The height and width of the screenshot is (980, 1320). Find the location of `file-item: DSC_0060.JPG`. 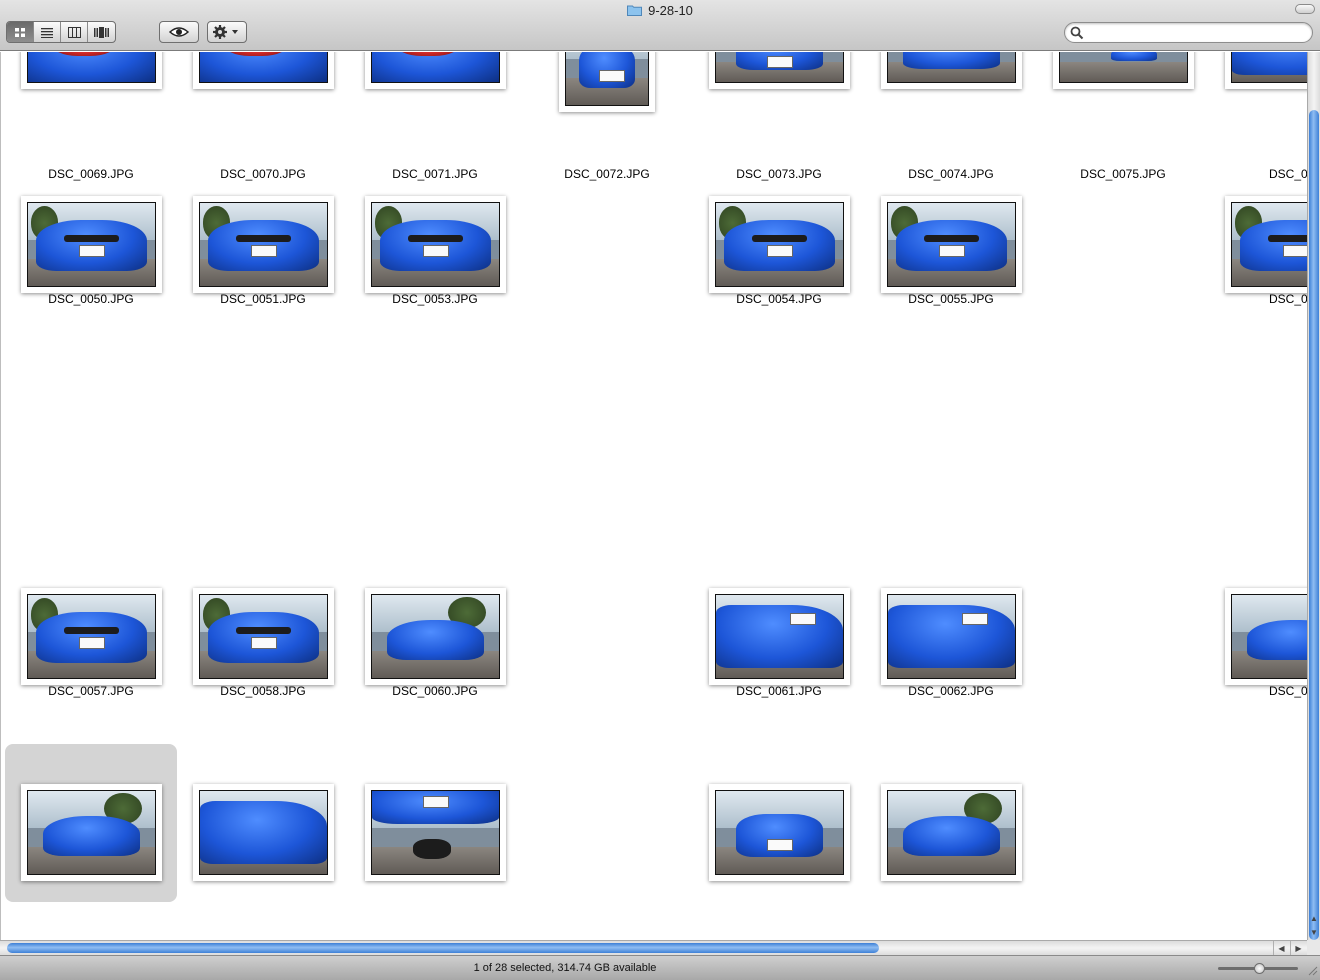

file-item: DSC_0060.JPG is located at coordinates (435, 627).